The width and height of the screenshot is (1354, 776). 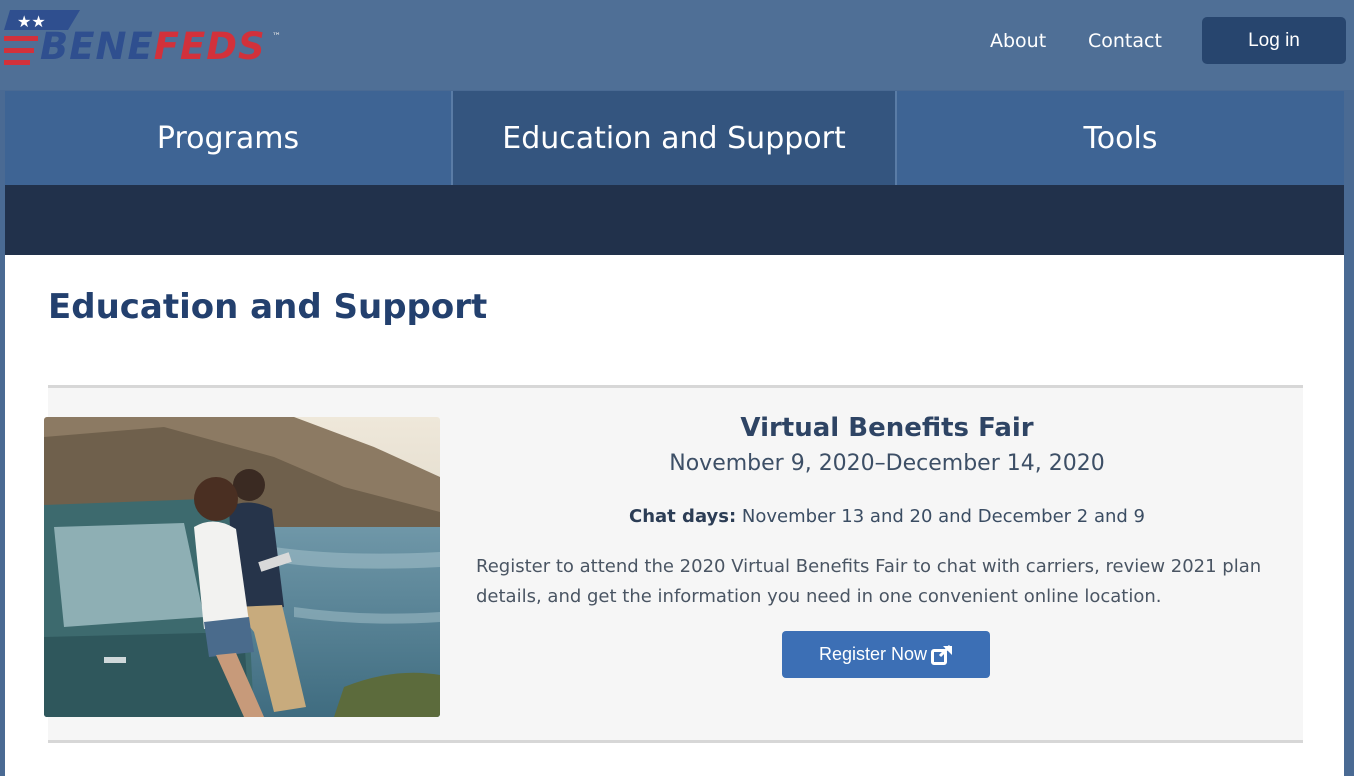 What do you see at coordinates (229, 138) in the screenshot?
I see `tab-programs: Programs` at bounding box center [229, 138].